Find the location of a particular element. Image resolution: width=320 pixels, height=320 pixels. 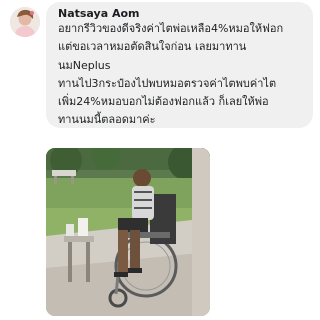

comment-author: Natsaya Aom is located at coordinates (98, 14).